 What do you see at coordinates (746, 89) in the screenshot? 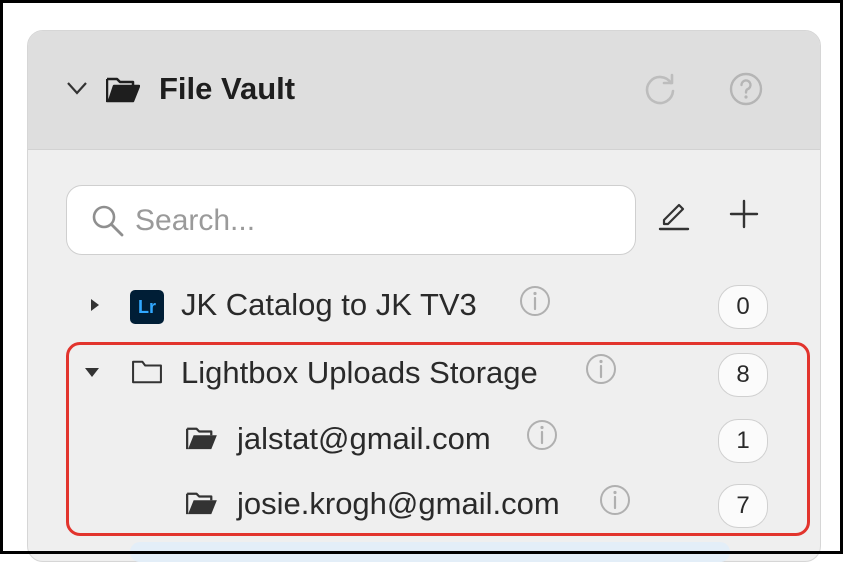
I see `help-icon` at bounding box center [746, 89].